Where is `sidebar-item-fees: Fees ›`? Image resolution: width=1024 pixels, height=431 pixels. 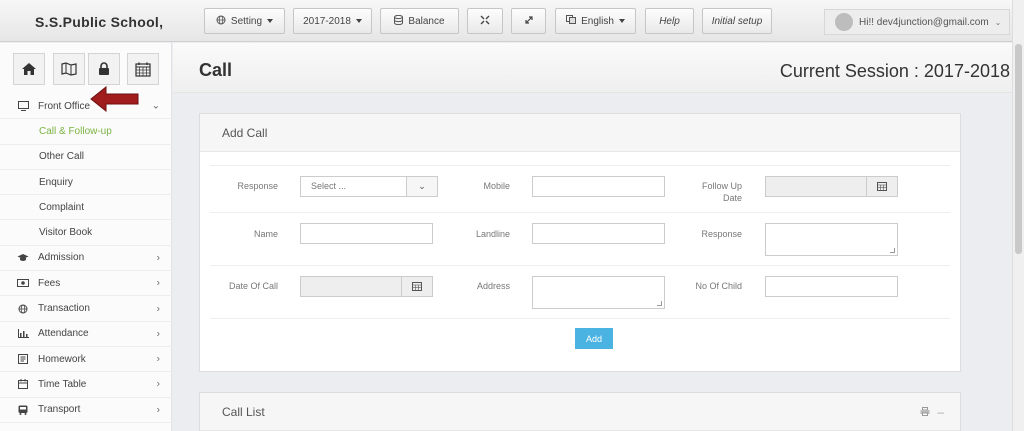
sidebar-item-fees: Fees › is located at coordinates (86, 284).